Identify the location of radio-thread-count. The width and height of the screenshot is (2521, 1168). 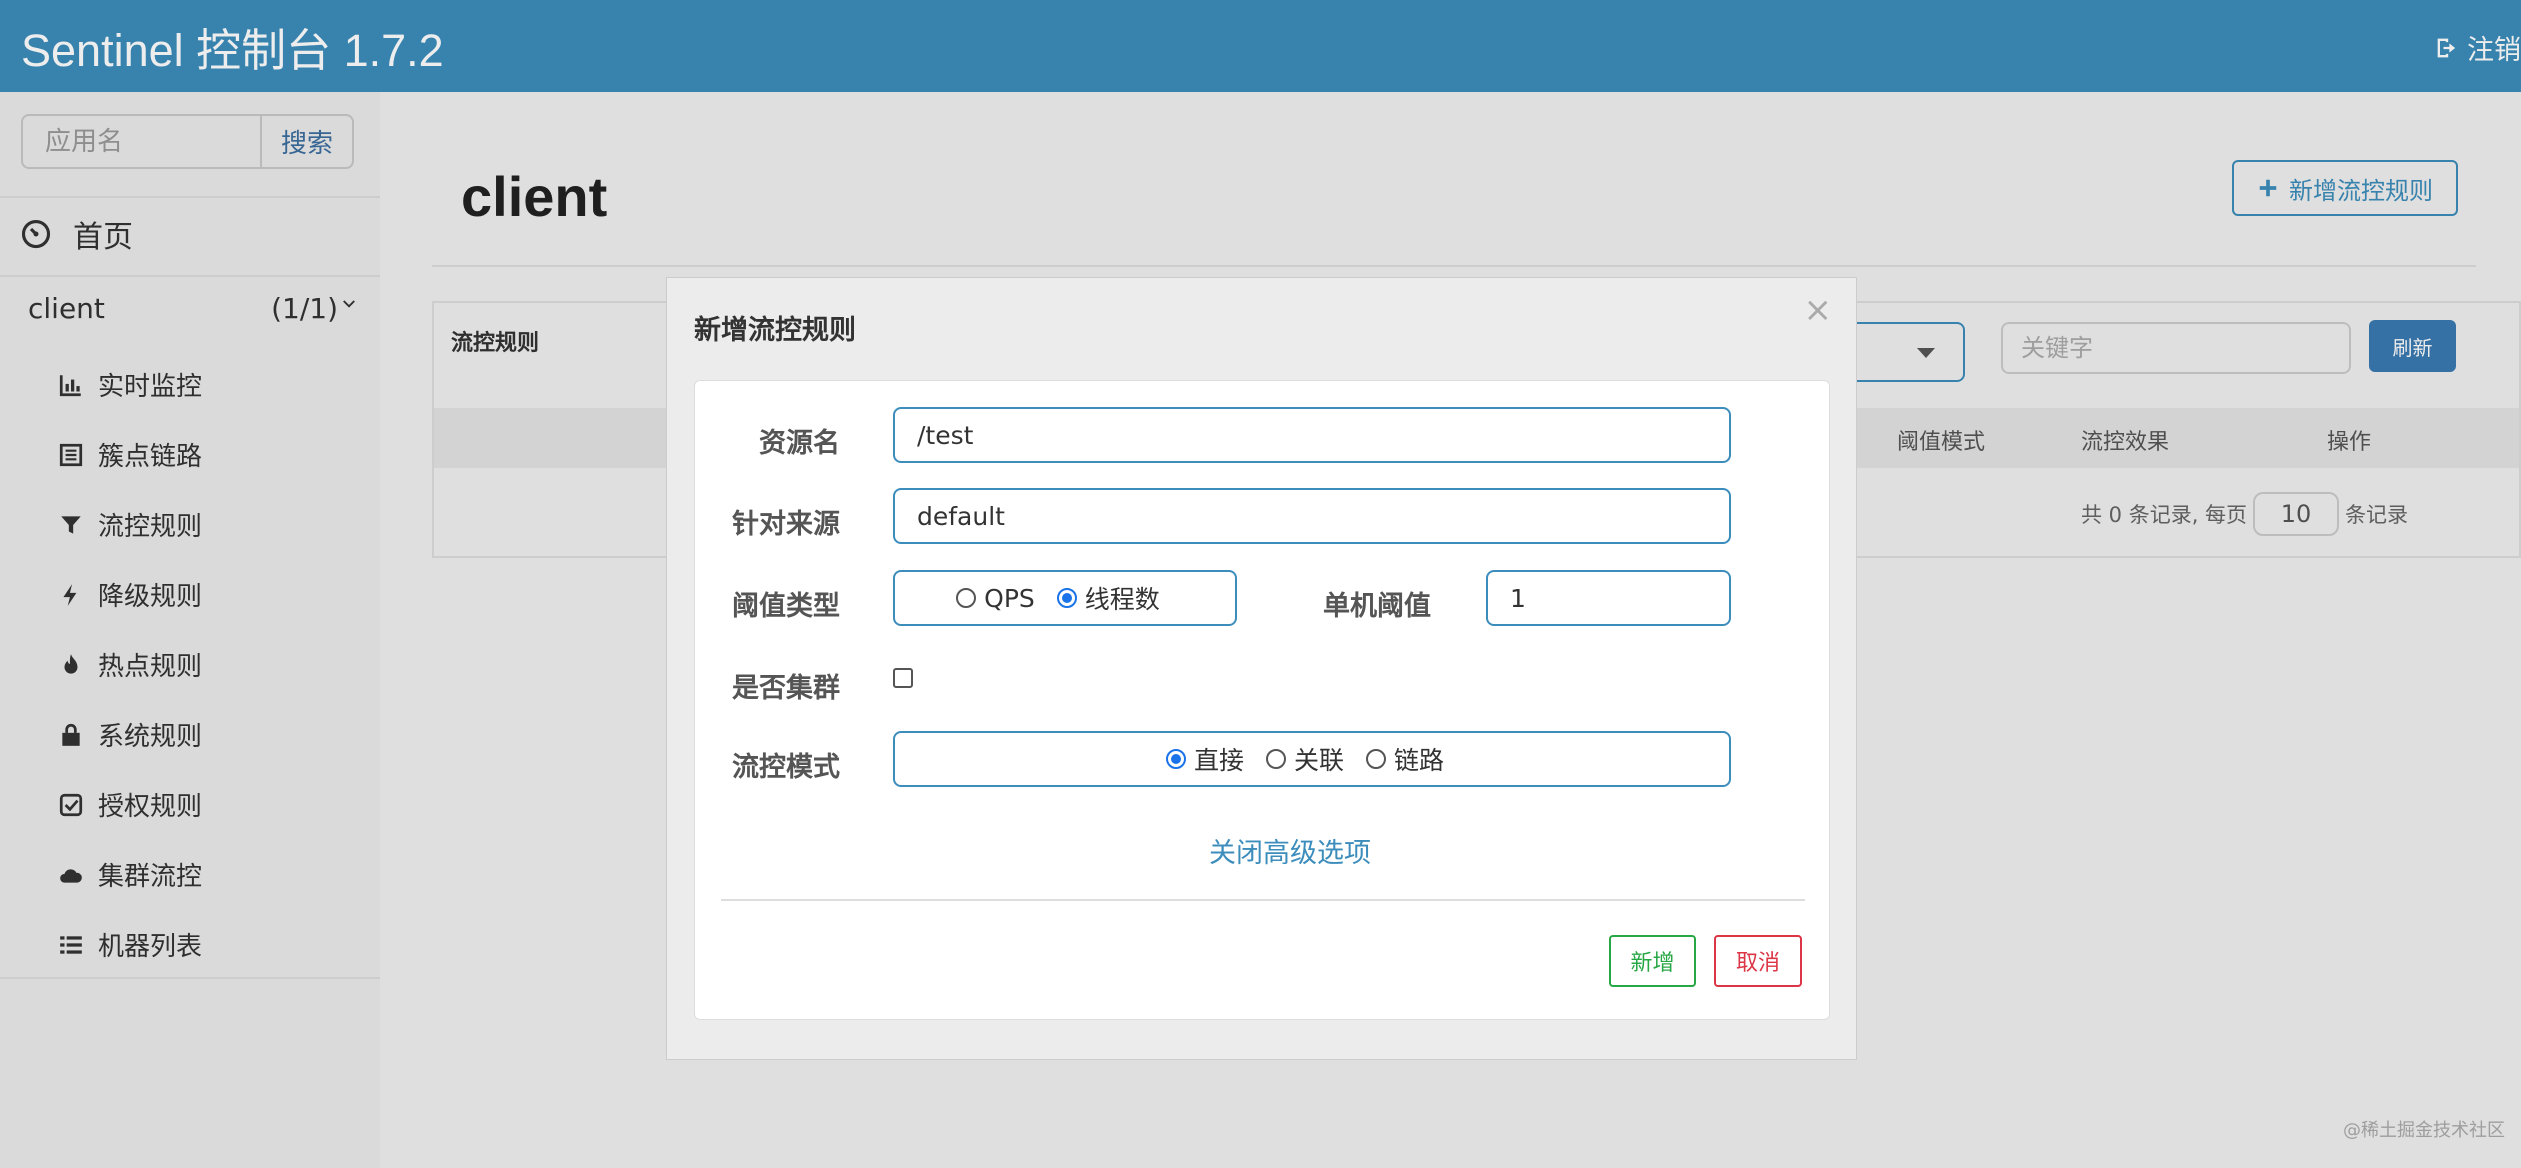
(1066, 598).